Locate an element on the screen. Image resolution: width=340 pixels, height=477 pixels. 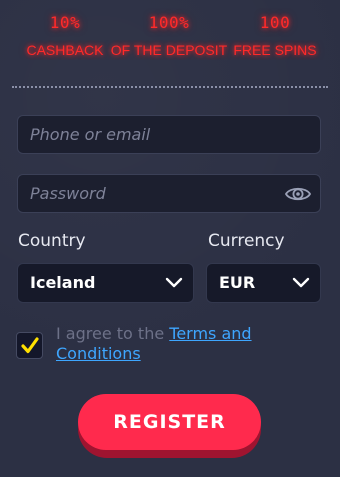
promo-cashback: 10% CASHBACK is located at coordinates (65, 36).